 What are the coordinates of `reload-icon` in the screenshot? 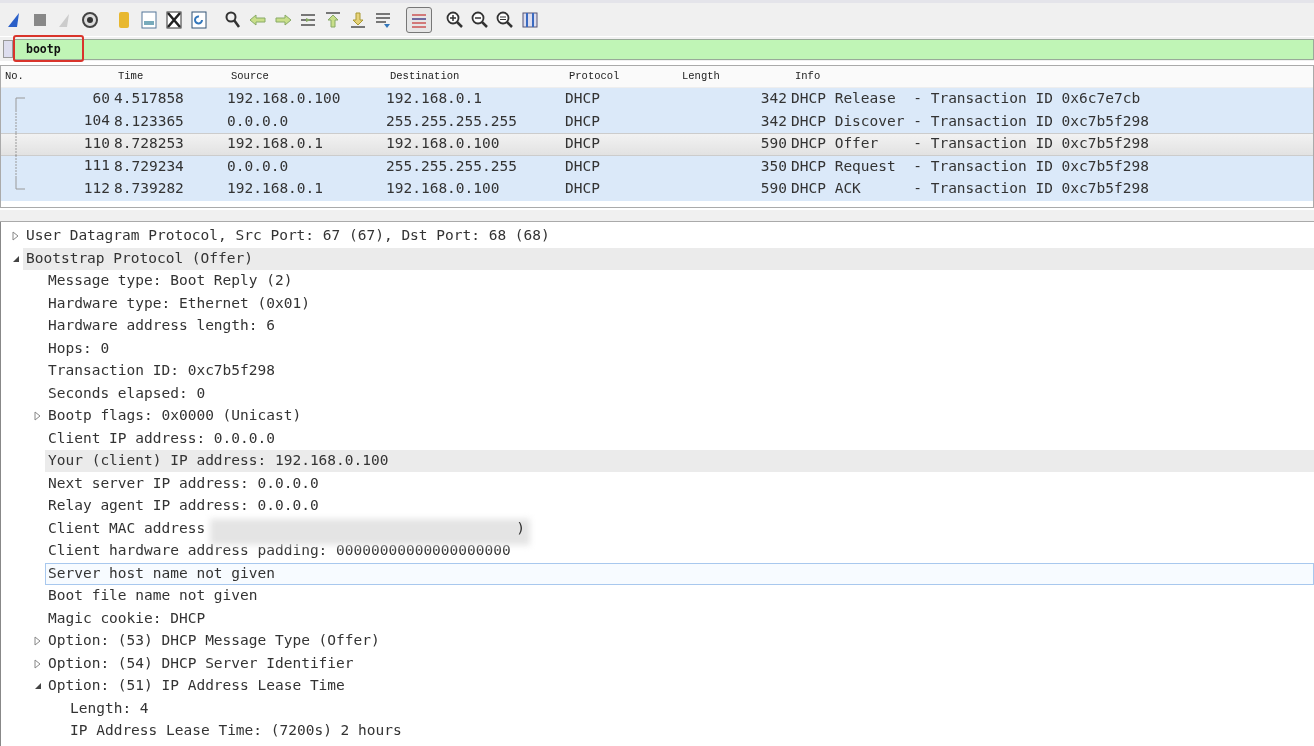 It's located at (199, 19).